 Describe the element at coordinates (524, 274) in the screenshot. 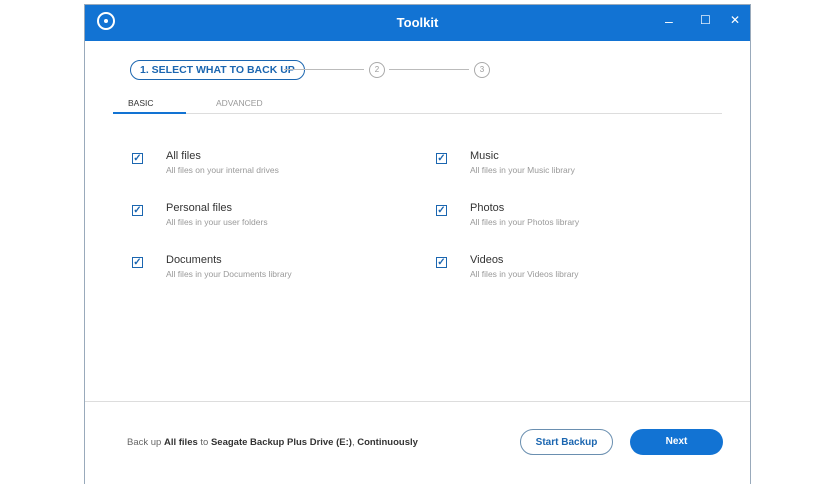

I see `option-description: All files in your Videos library` at that location.